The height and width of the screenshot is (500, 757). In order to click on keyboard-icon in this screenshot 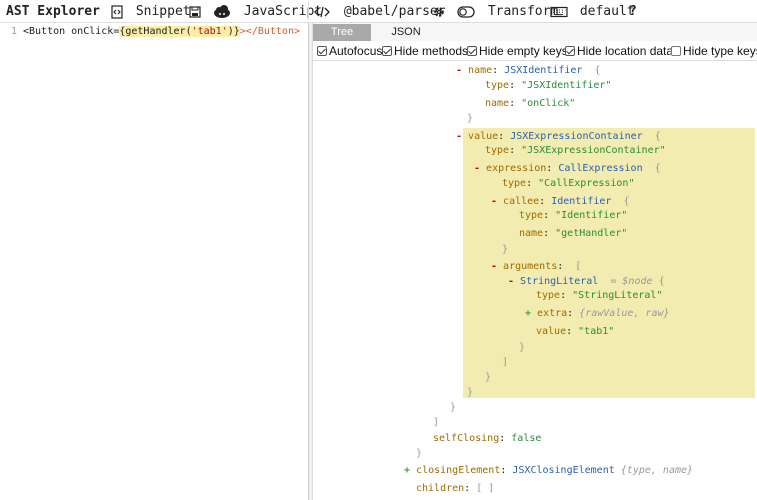, I will do `click(563, 11)`.